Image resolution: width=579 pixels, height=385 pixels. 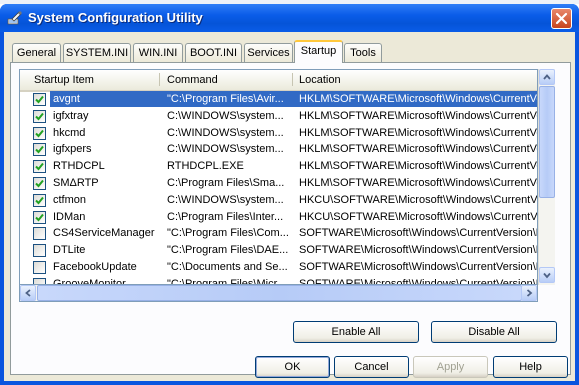 I want to click on column-header-startup-item: Startup Item, so click(x=64, y=80).